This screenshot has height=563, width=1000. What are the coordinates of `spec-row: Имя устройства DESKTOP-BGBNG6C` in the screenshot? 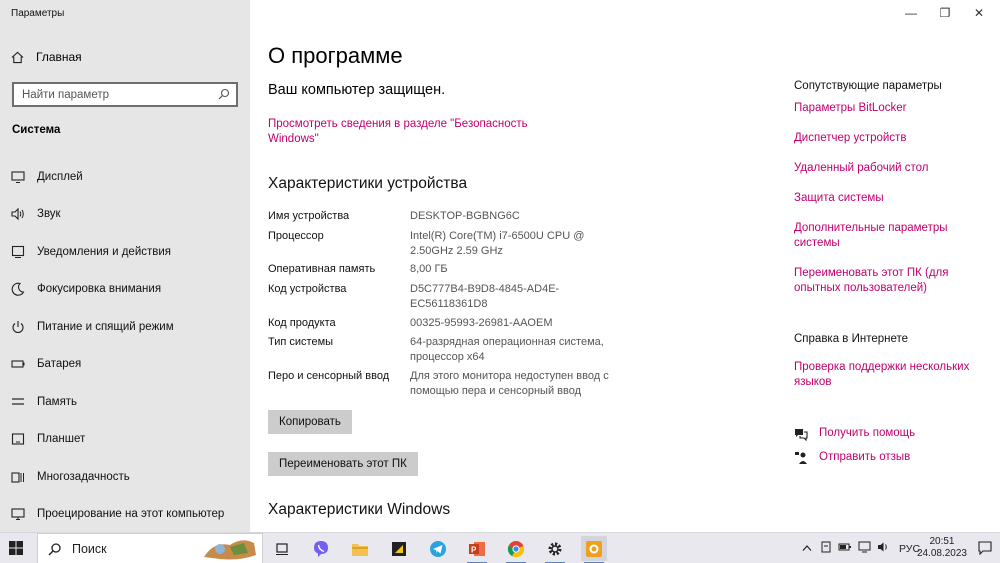 It's located at (448, 216).